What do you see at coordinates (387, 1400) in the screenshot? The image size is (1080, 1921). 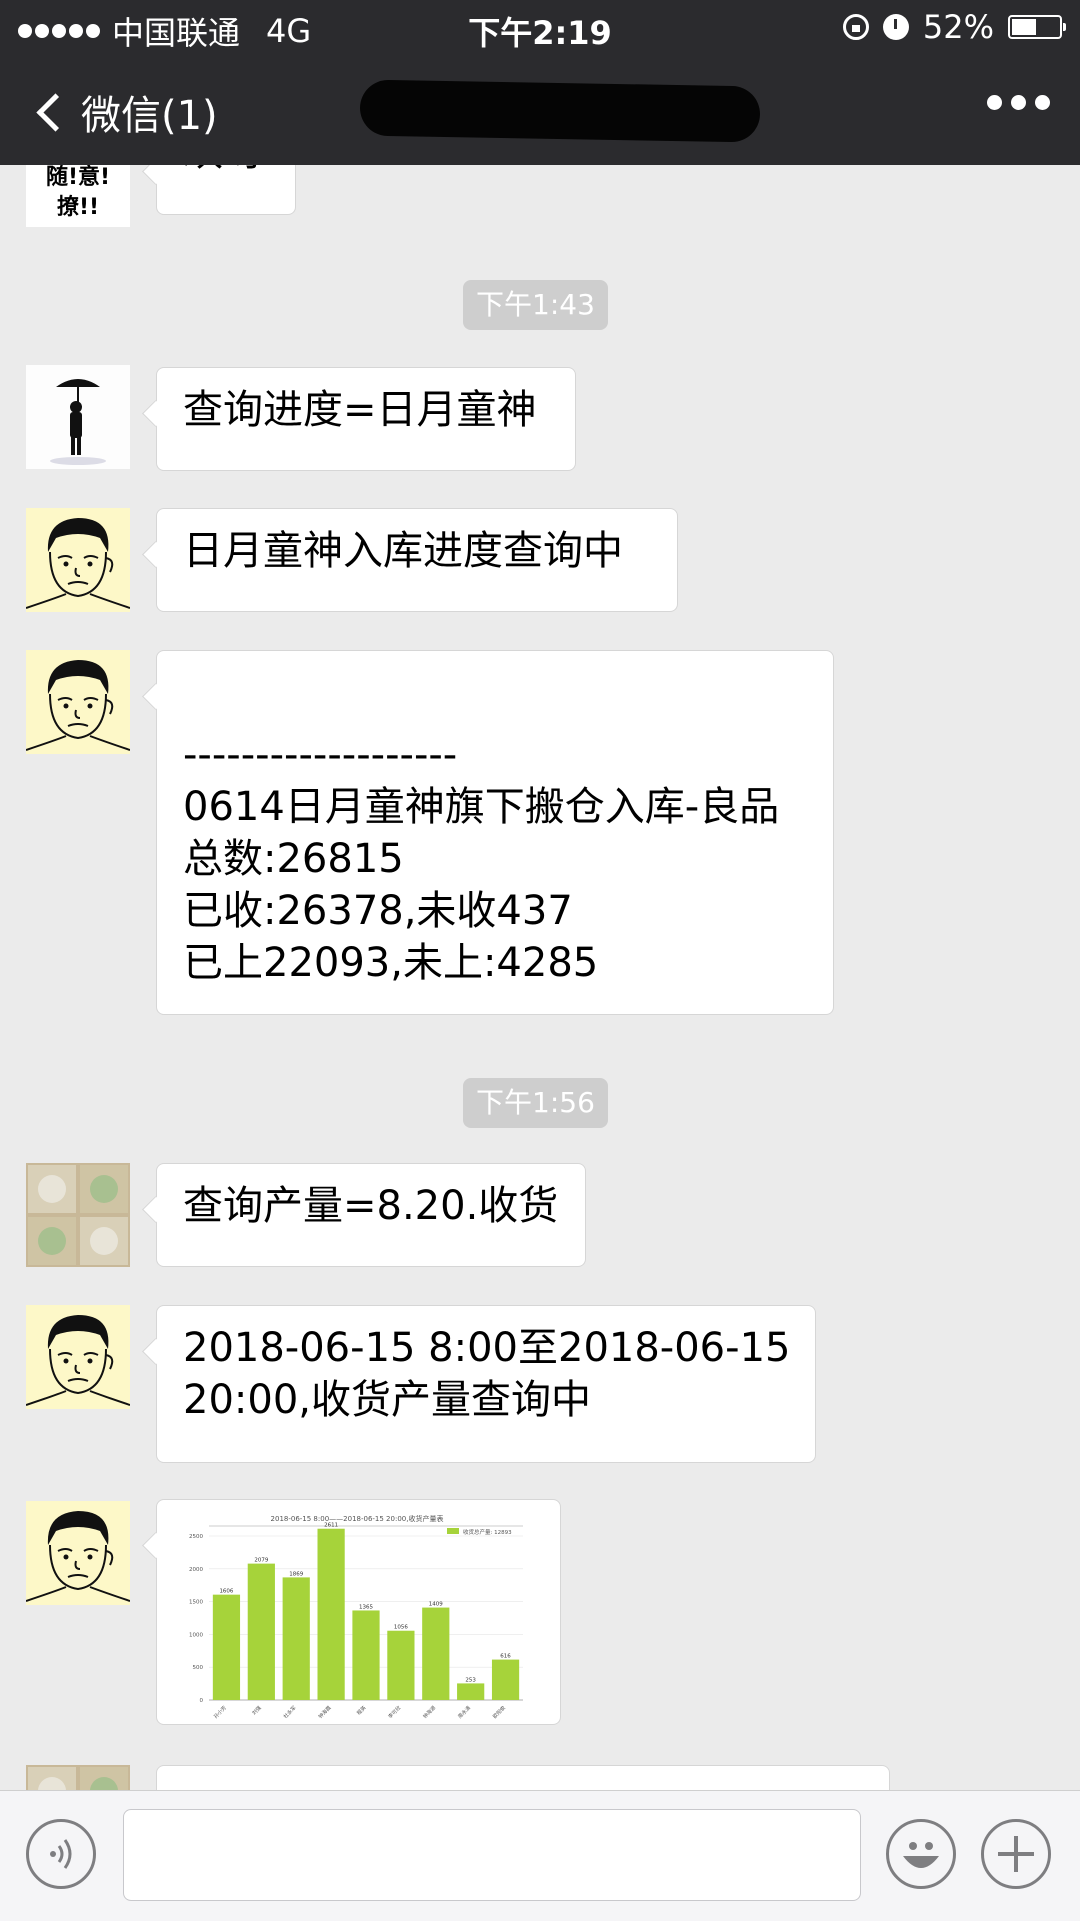 I see `message-line: 20:00,收货产量查询中` at bounding box center [387, 1400].